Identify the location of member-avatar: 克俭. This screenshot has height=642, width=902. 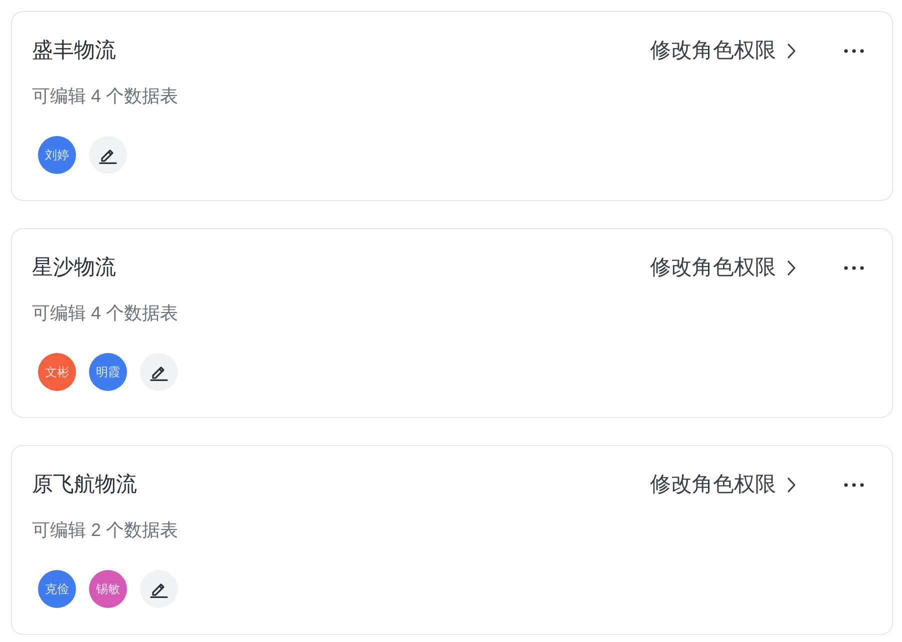
(57, 589).